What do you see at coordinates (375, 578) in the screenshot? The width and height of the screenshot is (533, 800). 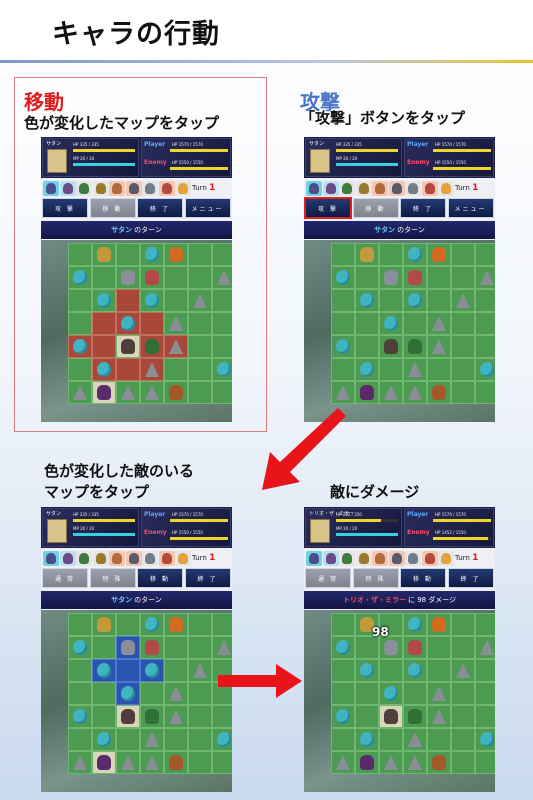 I see `special-attack-button: 特 殊` at bounding box center [375, 578].